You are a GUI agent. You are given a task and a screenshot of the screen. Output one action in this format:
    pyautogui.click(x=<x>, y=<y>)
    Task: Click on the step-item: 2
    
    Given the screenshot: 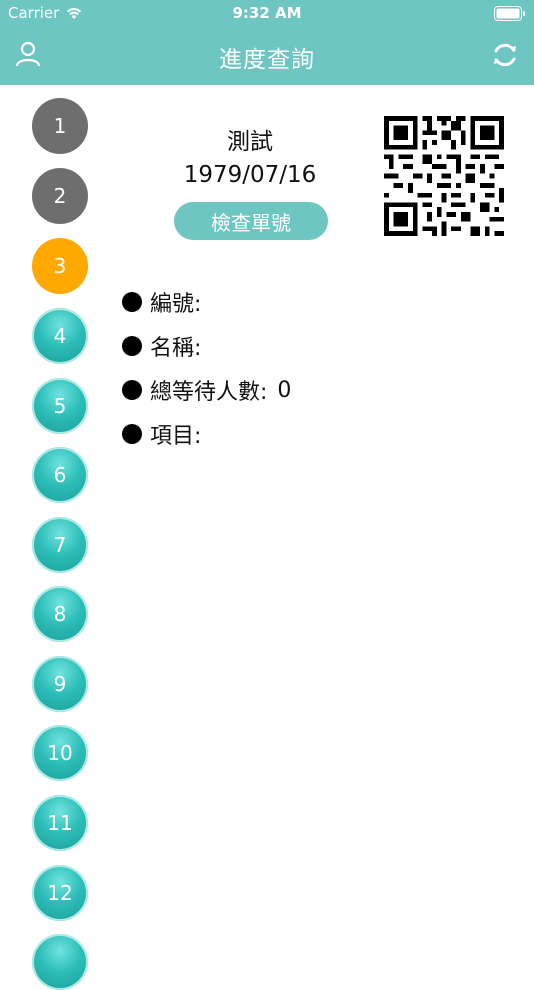 What is the action you would take?
    pyautogui.click(x=60, y=196)
    